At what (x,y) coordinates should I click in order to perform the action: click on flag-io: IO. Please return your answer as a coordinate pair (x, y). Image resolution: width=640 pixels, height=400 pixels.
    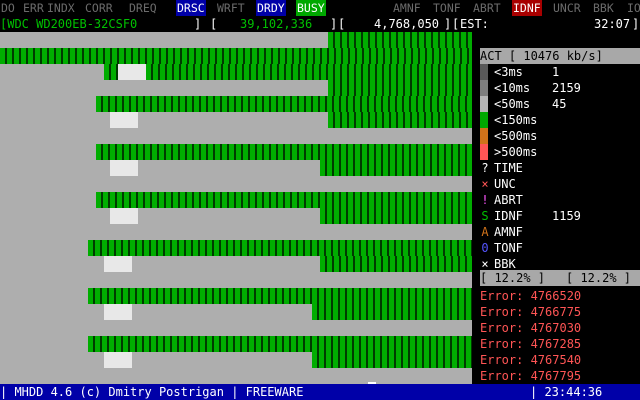
    Looking at the image, I should click on (633, 8).